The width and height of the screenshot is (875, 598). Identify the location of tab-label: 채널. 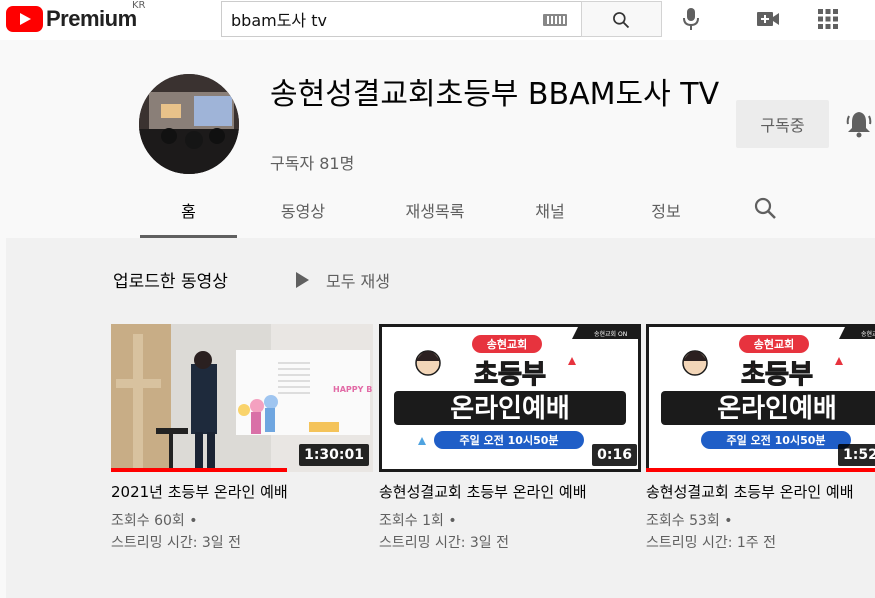
(550, 211).